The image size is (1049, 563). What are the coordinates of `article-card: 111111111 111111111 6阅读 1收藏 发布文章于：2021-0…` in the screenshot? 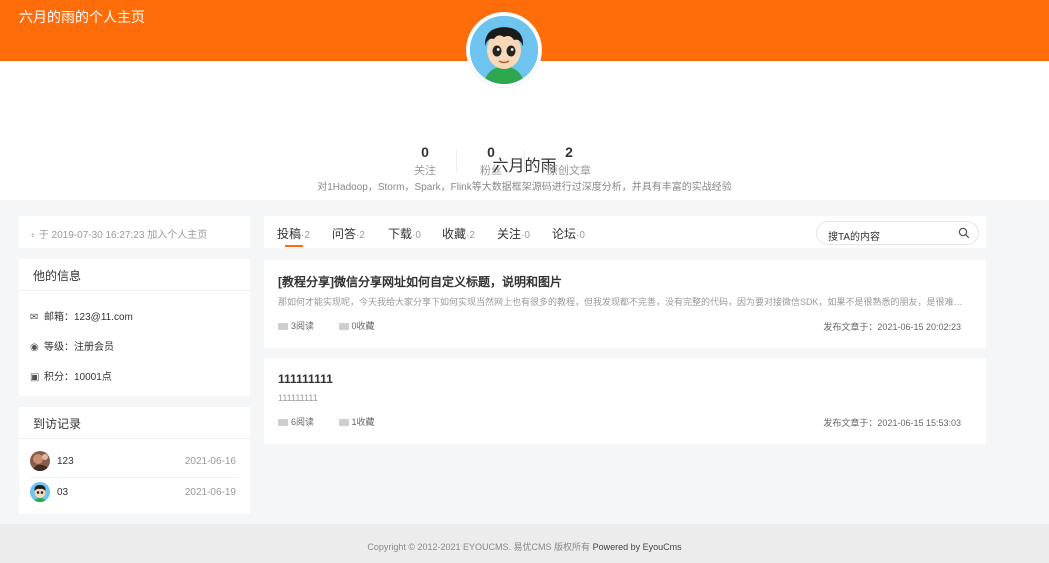 It's located at (625, 401).